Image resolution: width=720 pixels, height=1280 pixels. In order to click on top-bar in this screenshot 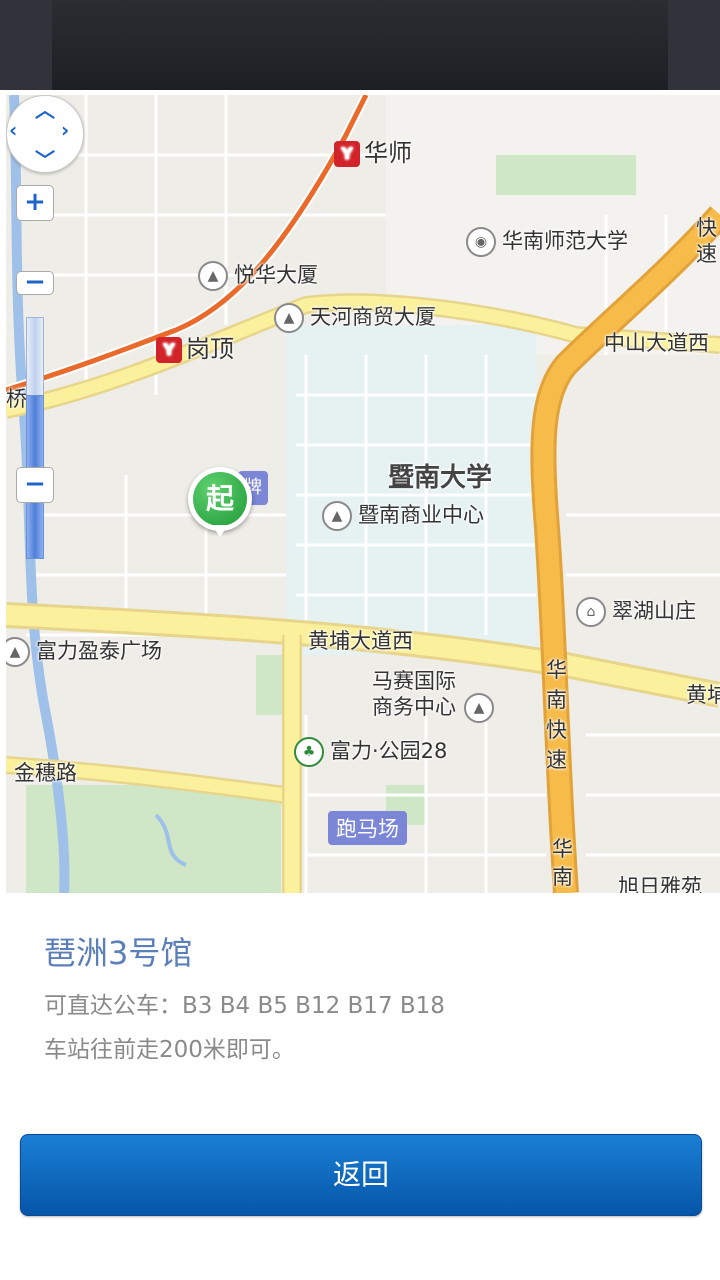, I will do `click(360, 45)`.